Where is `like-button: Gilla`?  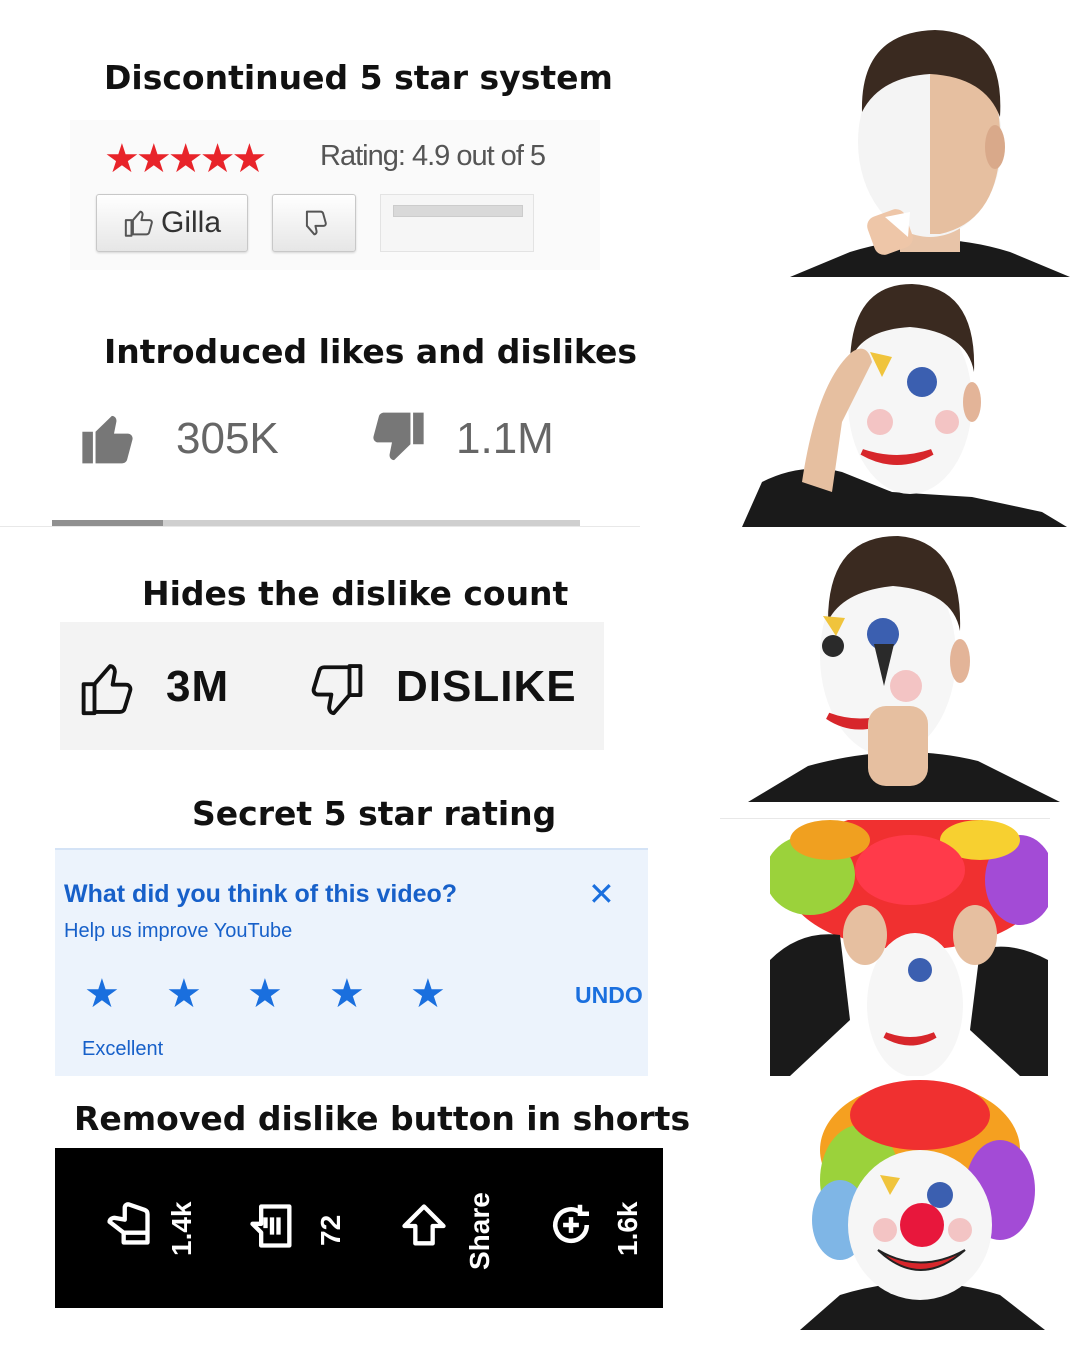 like-button: Gilla is located at coordinates (172, 223).